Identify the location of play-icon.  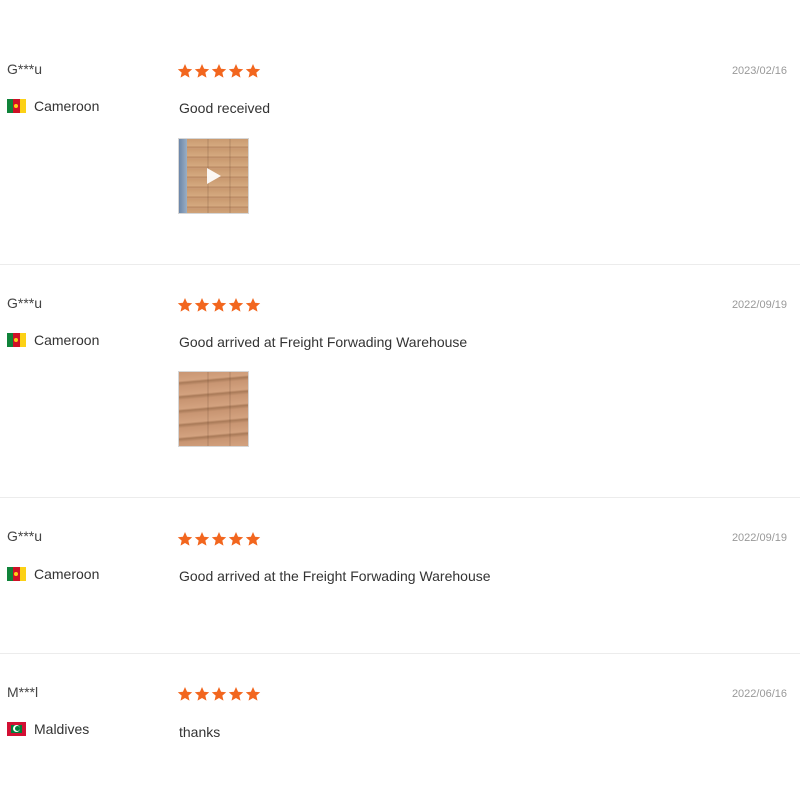
(214, 176).